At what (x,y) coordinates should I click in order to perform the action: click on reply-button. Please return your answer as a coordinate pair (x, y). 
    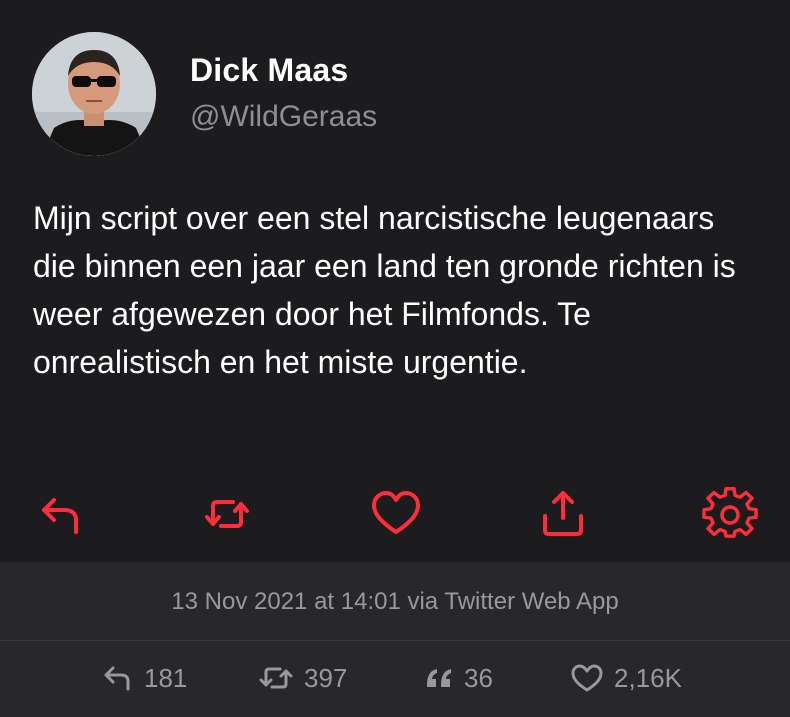
    Looking at the image, I should click on (58, 514).